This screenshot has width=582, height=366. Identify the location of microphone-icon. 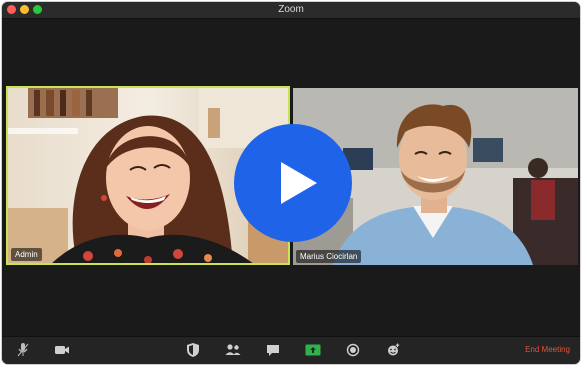
(23, 350).